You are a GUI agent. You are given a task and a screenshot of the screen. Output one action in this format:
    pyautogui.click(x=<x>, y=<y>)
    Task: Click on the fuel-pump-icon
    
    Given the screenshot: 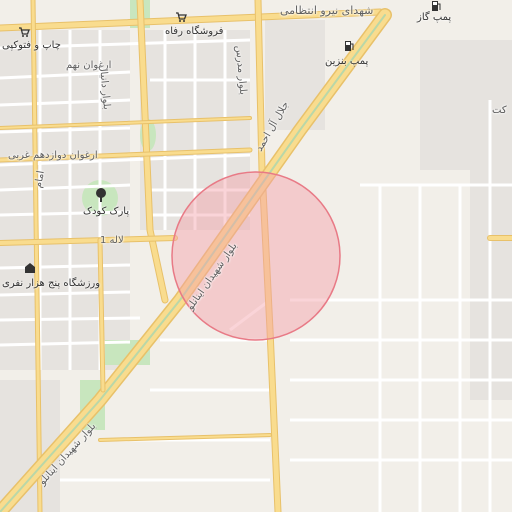 What is the action you would take?
    pyautogui.click(x=349, y=46)
    